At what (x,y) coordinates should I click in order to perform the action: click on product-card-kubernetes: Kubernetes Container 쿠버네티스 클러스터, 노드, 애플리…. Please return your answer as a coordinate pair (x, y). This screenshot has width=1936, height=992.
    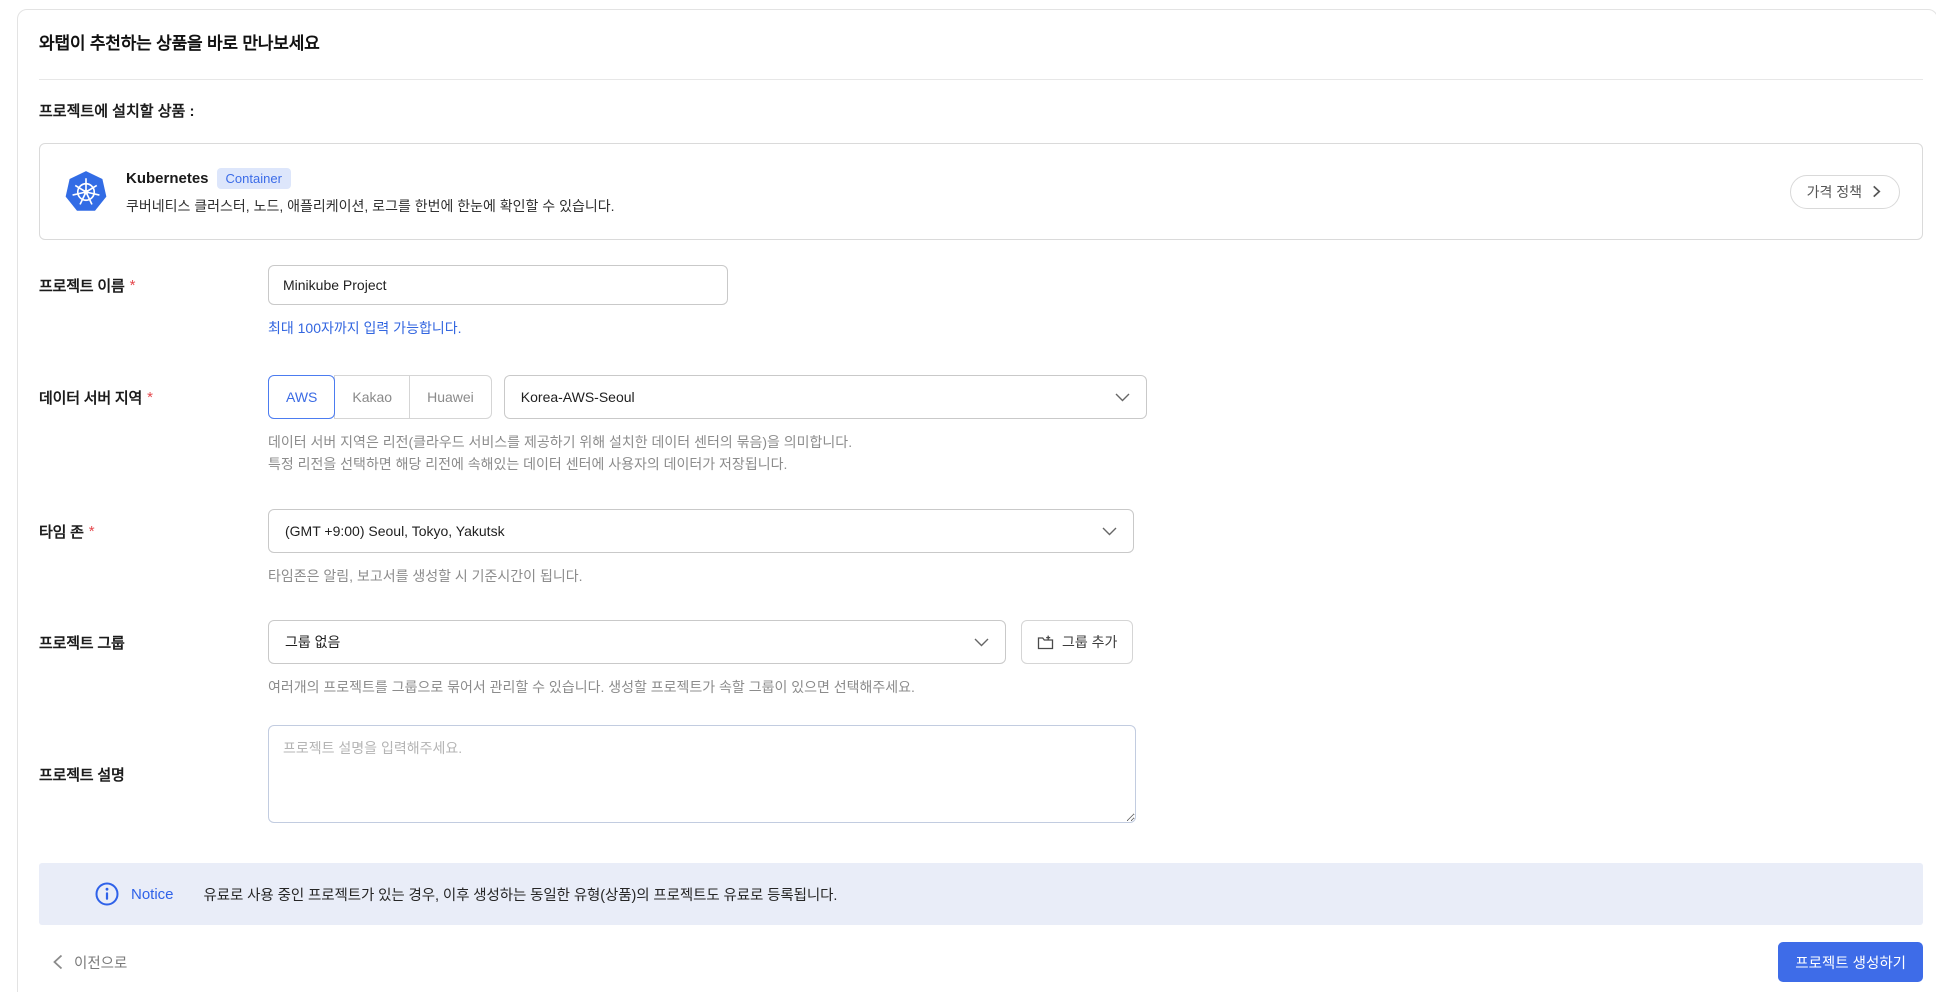
    Looking at the image, I should click on (981, 191).